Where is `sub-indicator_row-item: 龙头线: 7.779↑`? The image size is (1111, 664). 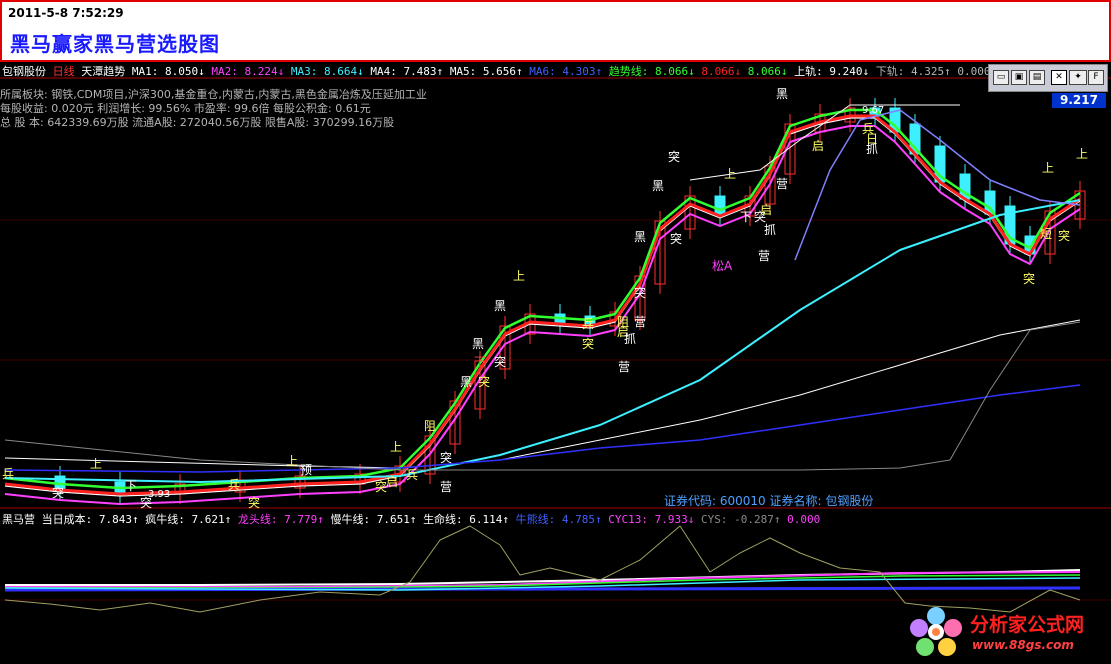 sub-indicator_row-item: 龙头线: 7.779↑ is located at coordinates (284, 519).